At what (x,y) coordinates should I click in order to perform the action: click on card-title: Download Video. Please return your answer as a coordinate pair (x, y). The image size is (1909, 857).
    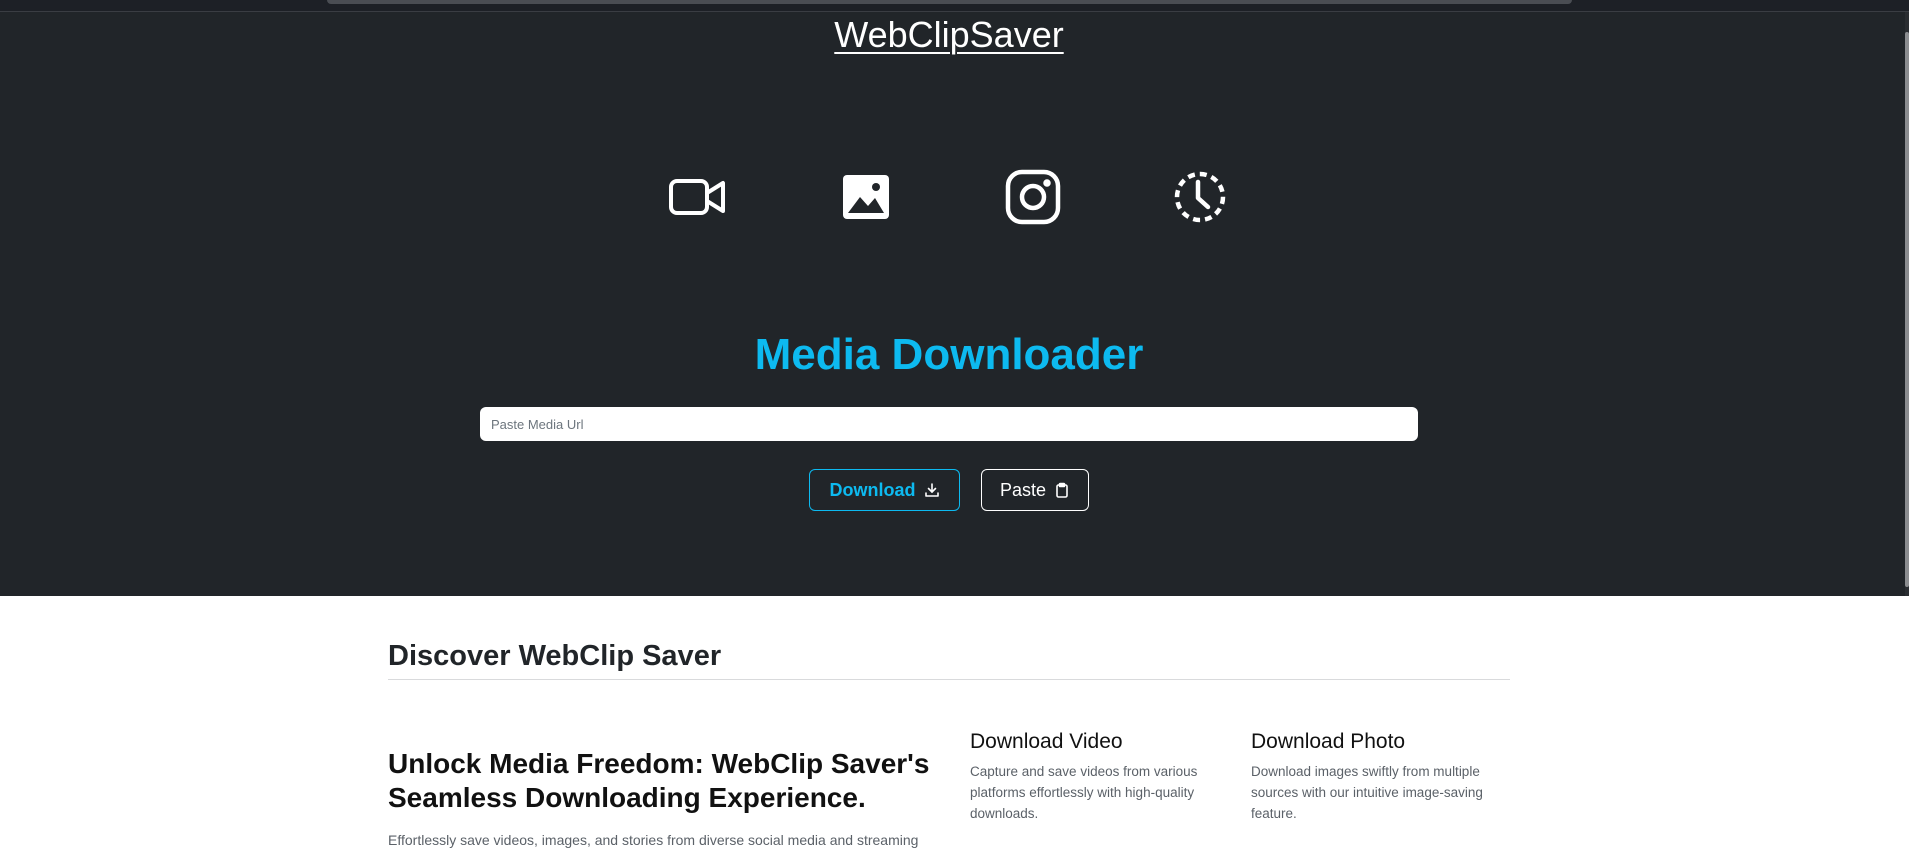
    Looking at the image, I should click on (1046, 741).